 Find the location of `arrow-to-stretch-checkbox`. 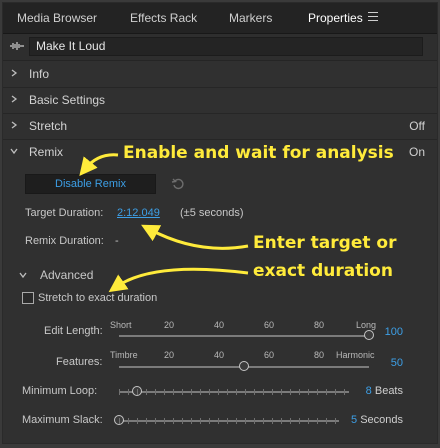

arrow-to-stretch-checkbox is located at coordinates (178, 280).